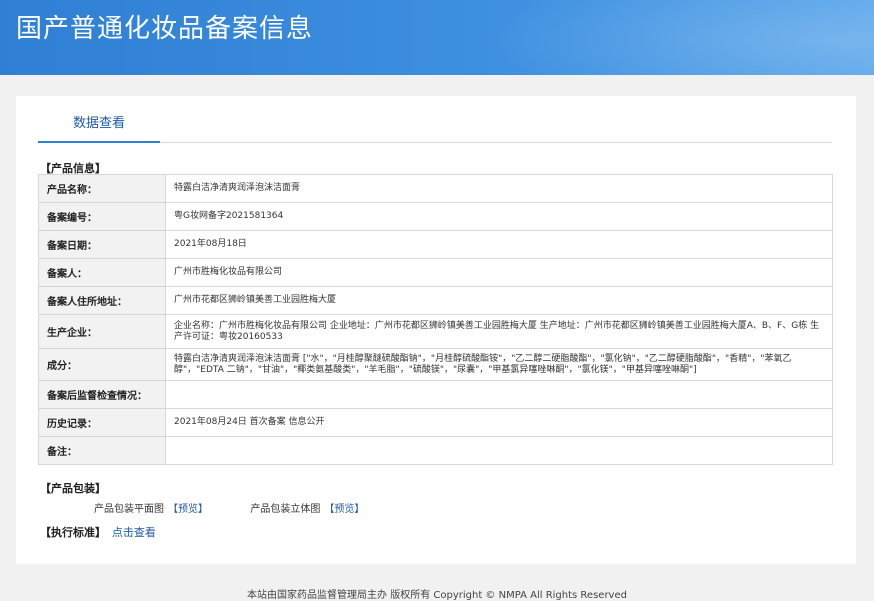 The width and height of the screenshot is (874, 601). Describe the element at coordinates (231, 507) in the screenshot. I see `packaging-row: 产品包装平面图 【预览】 产品包装立体图 【预览】` at that location.